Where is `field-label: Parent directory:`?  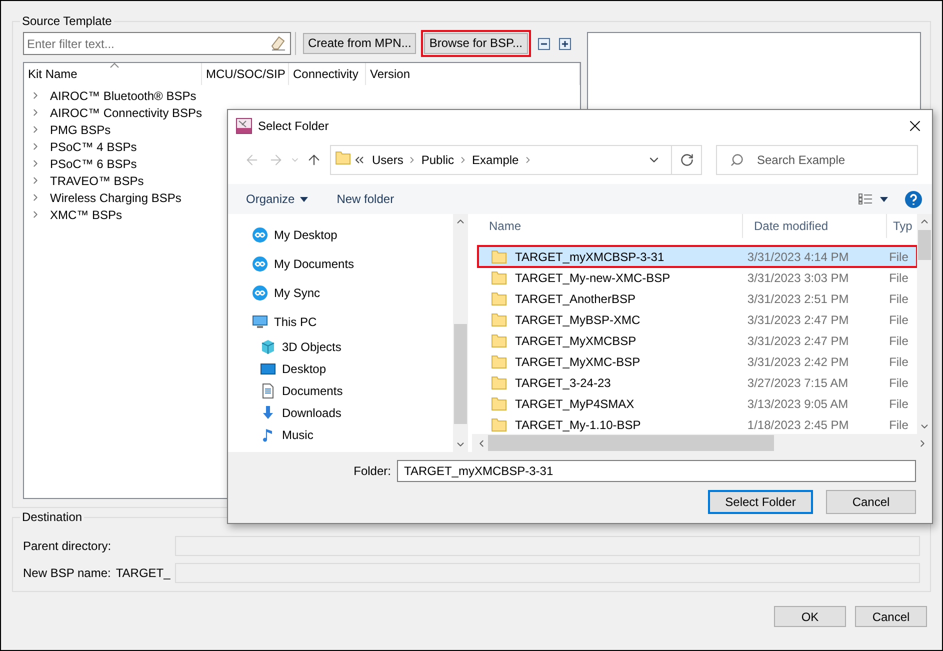 field-label: Parent directory: is located at coordinates (67, 546).